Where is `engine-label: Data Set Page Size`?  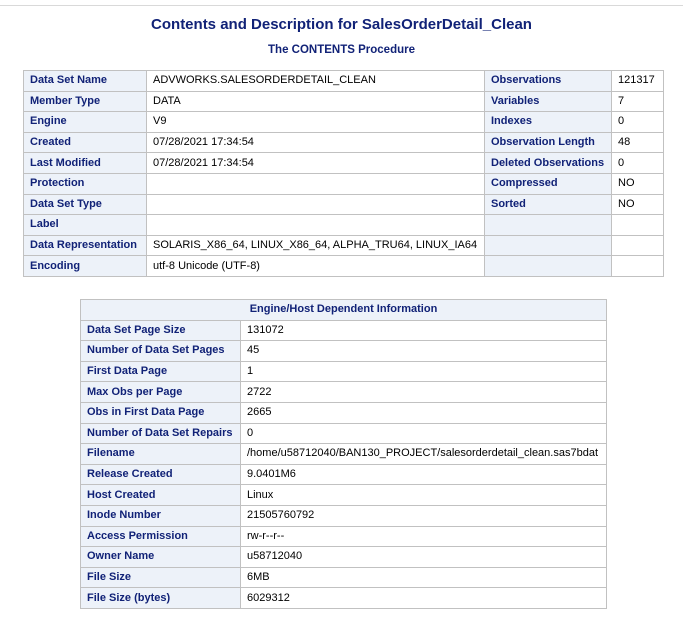 engine-label: Data Set Page Size is located at coordinates (160, 330).